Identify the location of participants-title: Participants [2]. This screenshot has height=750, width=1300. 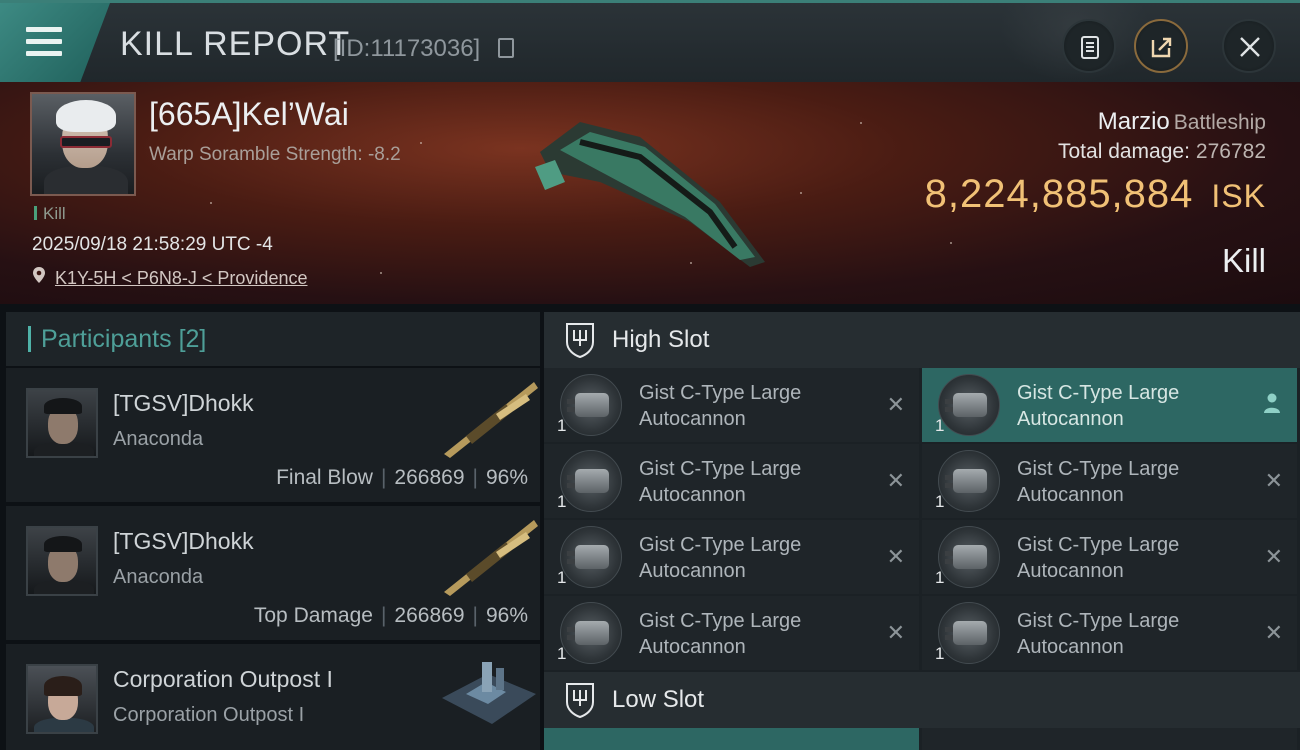
(123, 339).